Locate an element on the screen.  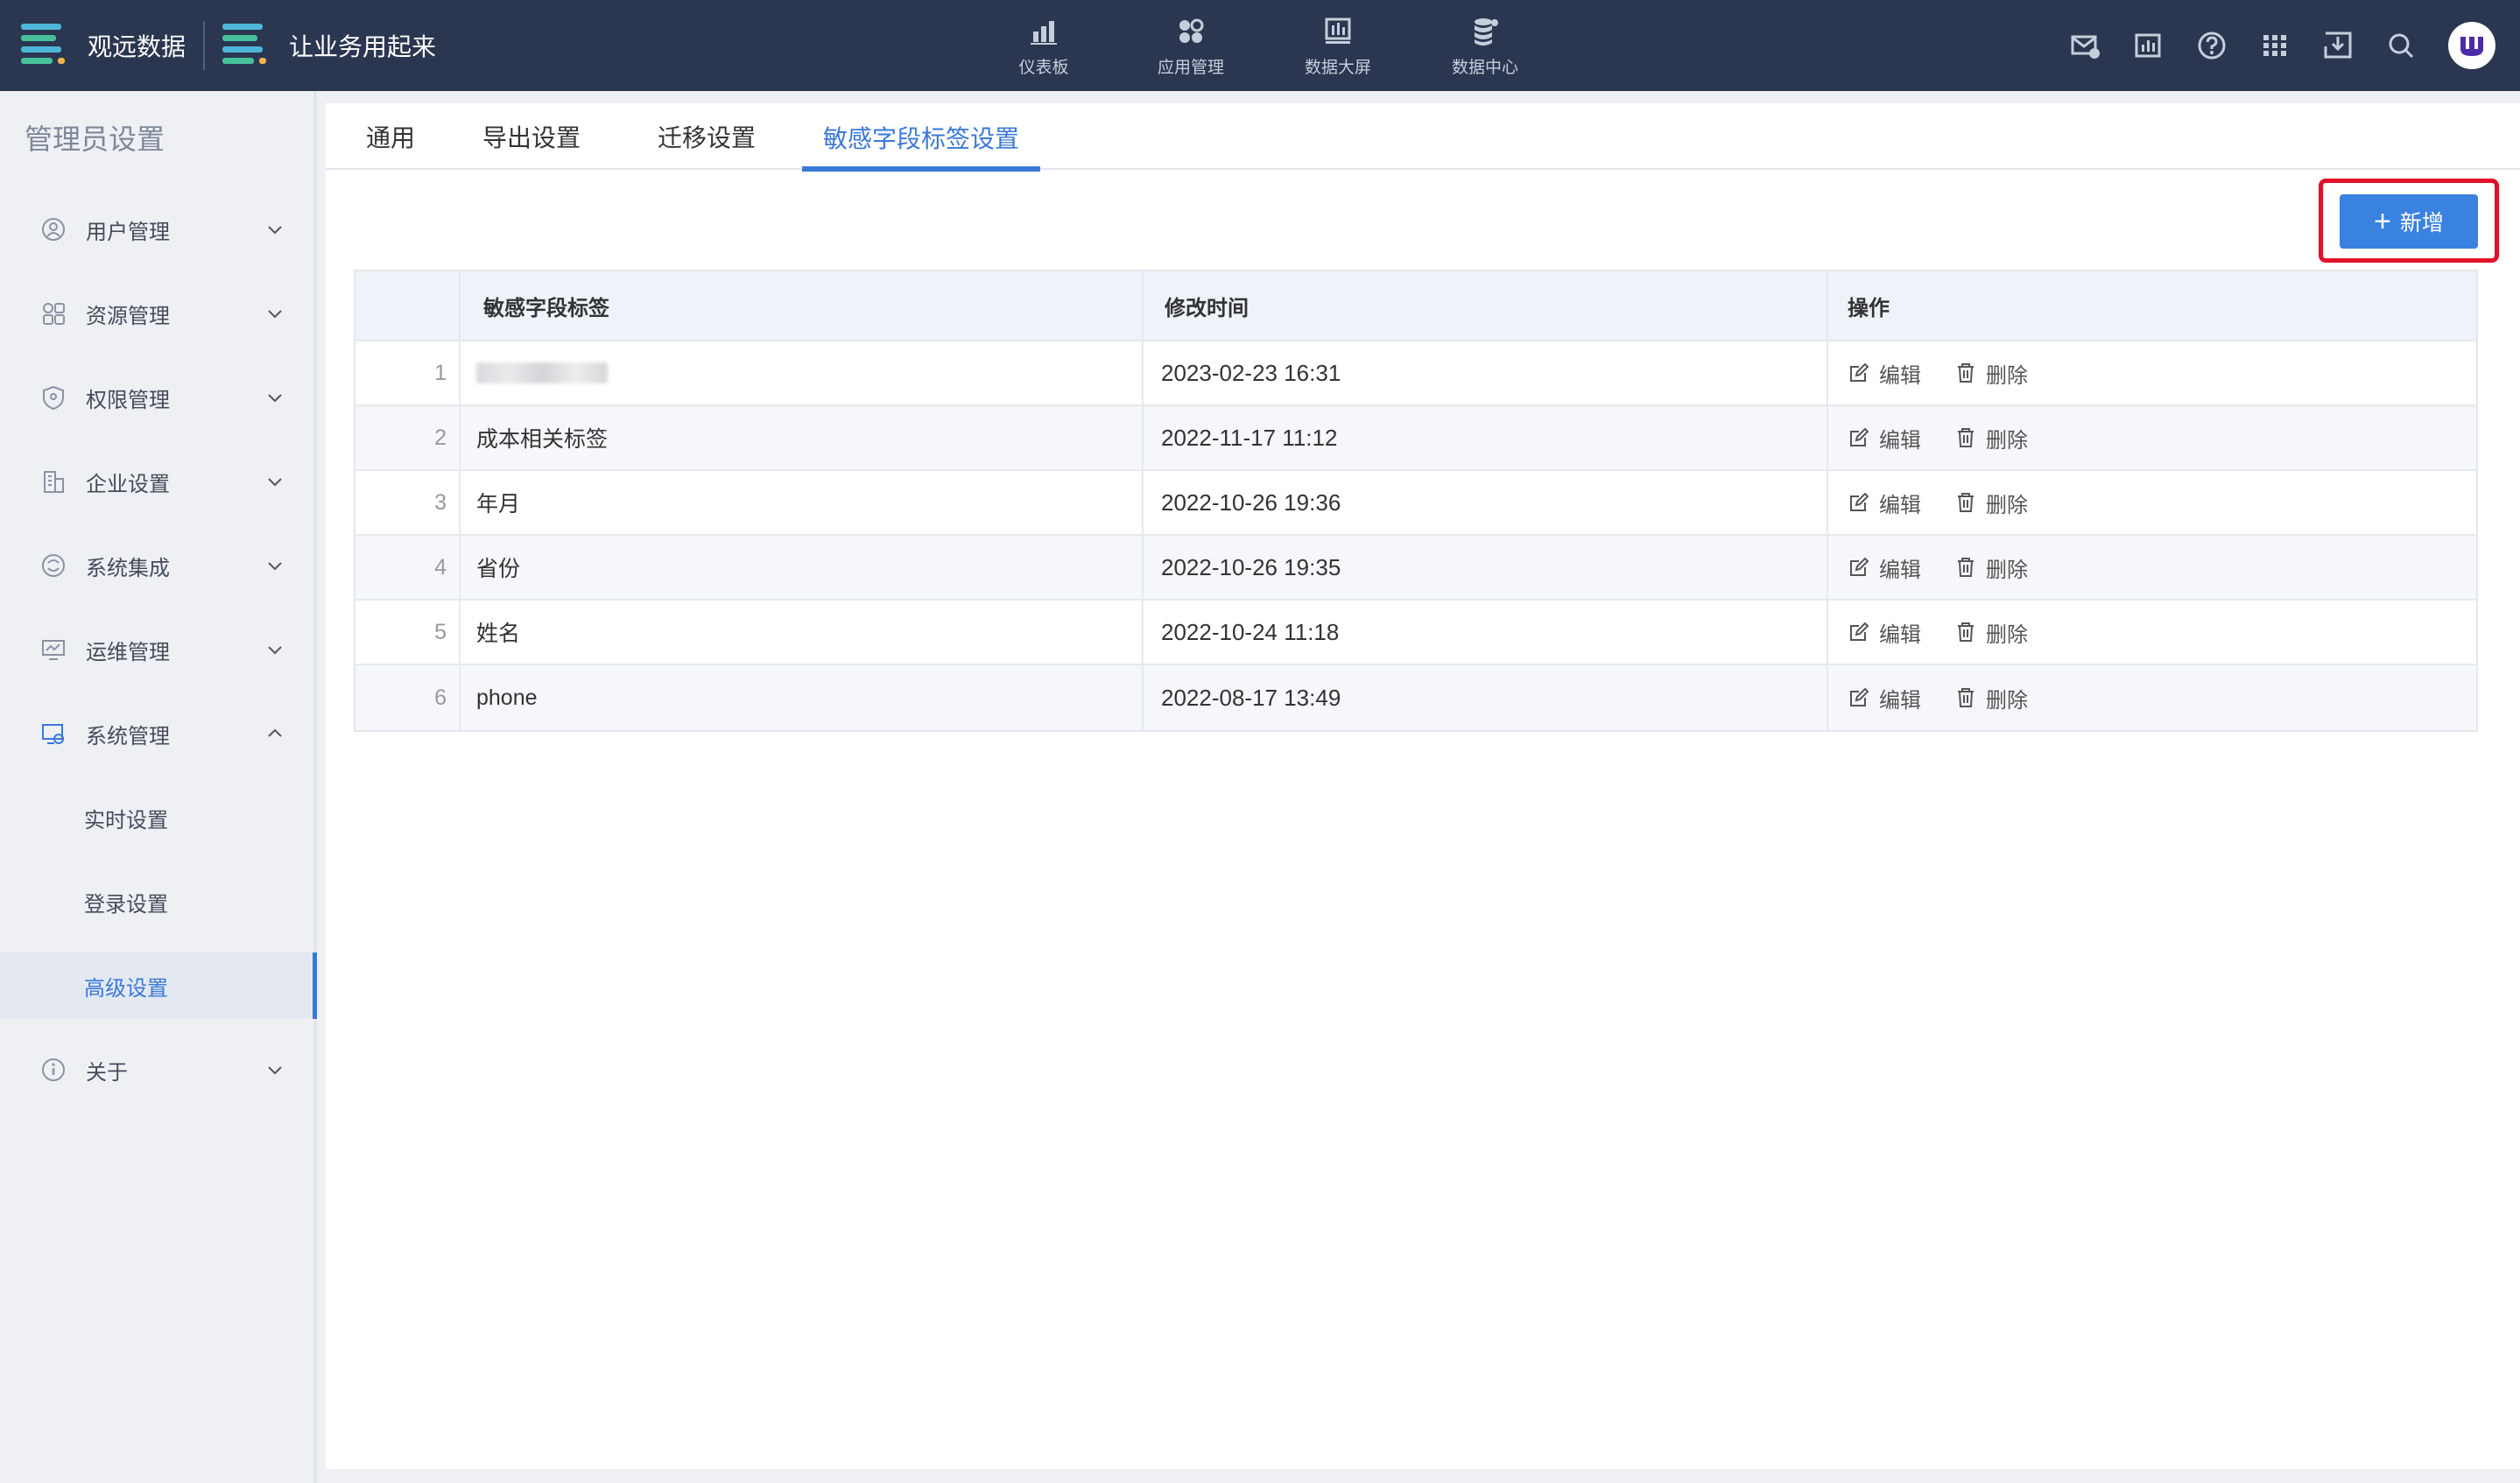
sidebar-item-about: 关于 is located at coordinates (156, 1070).